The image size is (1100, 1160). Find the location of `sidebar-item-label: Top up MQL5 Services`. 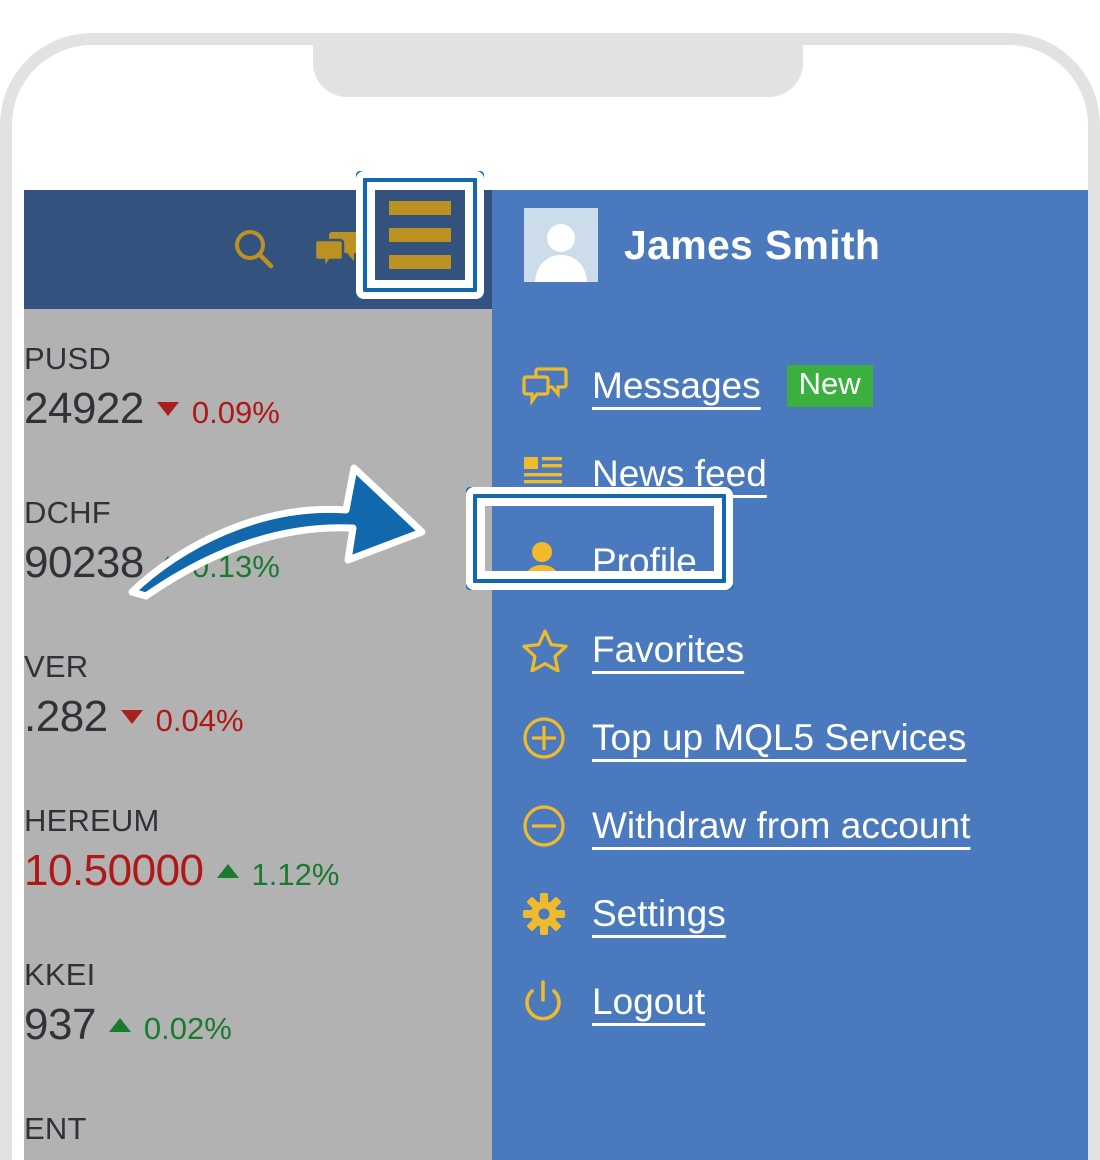

sidebar-item-label: Top up MQL5 Services is located at coordinates (779, 737).